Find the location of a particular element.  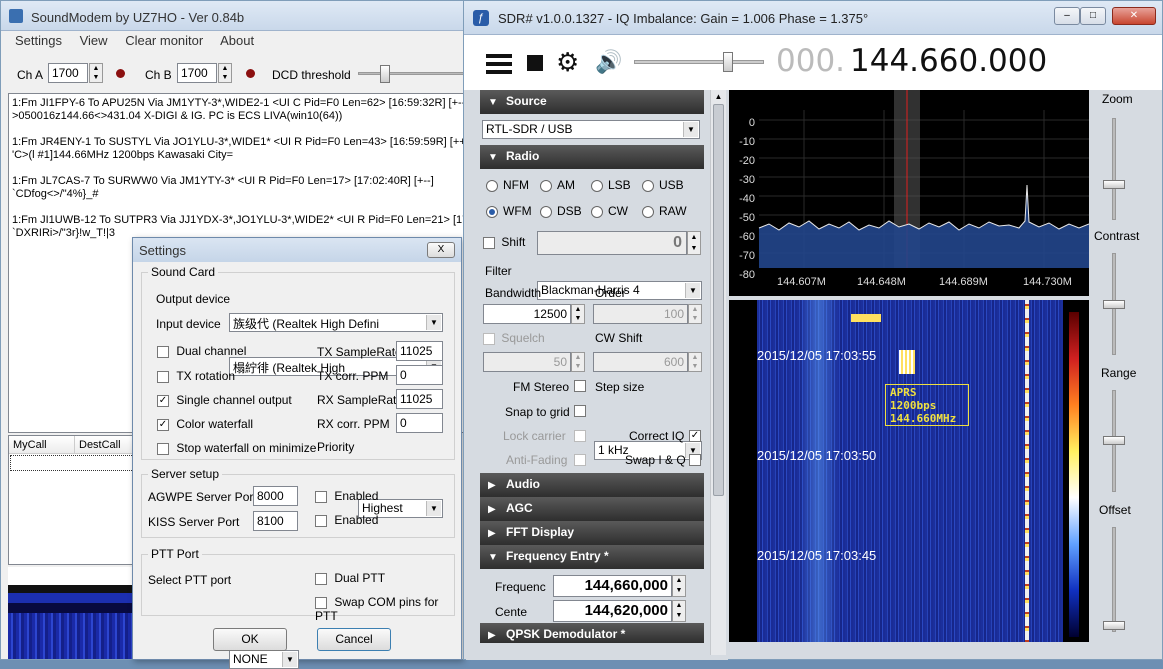

mode-lsb: LSB is located at coordinates (611, 185).